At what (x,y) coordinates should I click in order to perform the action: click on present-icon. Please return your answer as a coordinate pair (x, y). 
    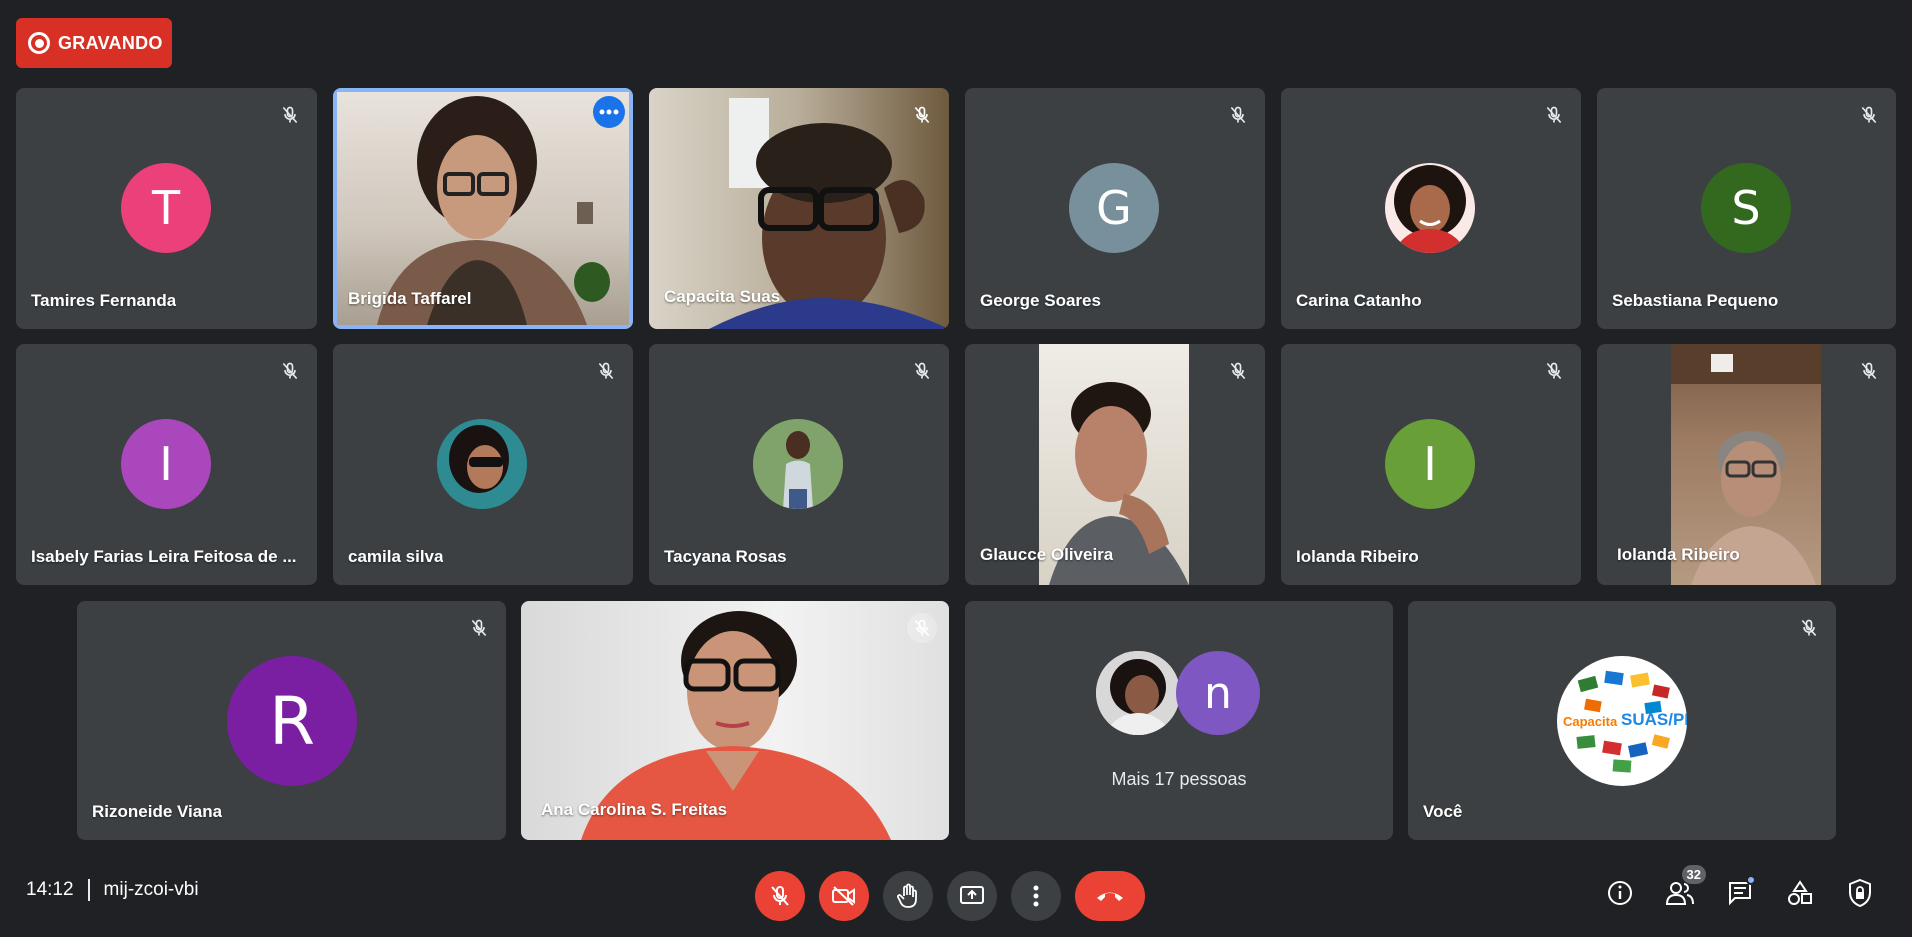
    Looking at the image, I should click on (972, 895).